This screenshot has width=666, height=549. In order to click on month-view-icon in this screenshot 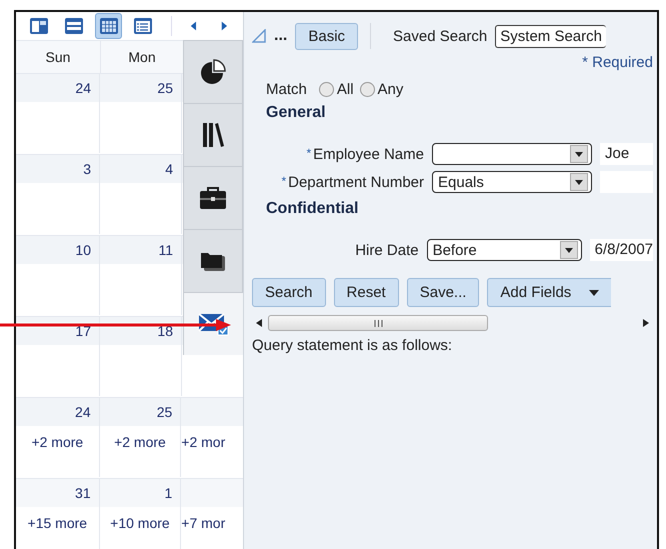, I will do `click(108, 26)`.